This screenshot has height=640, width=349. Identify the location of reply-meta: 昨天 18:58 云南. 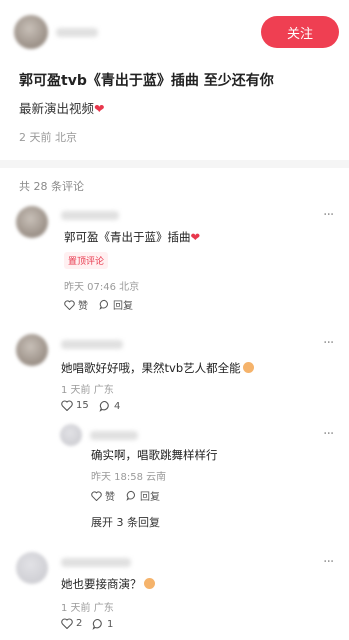
(129, 477).